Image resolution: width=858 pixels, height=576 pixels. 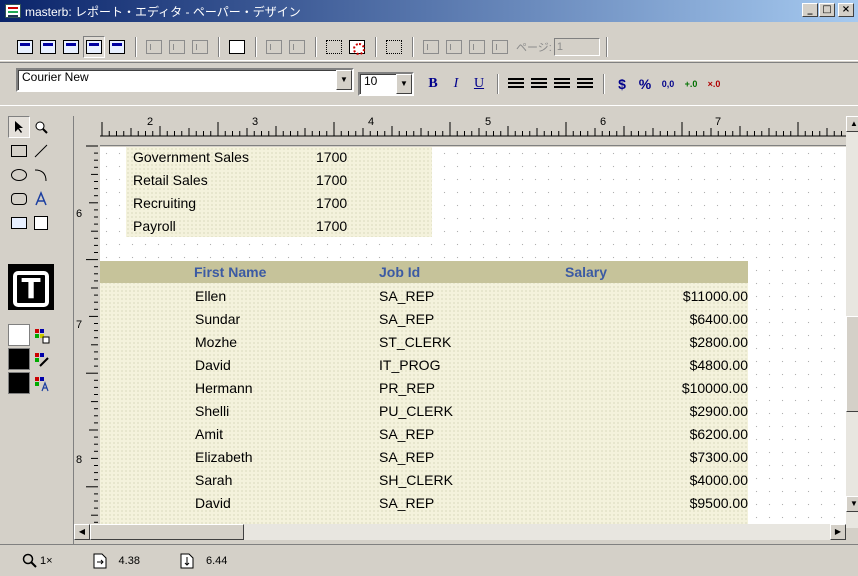 What do you see at coordinates (41, 199) in the screenshot?
I see `text-tool` at bounding box center [41, 199].